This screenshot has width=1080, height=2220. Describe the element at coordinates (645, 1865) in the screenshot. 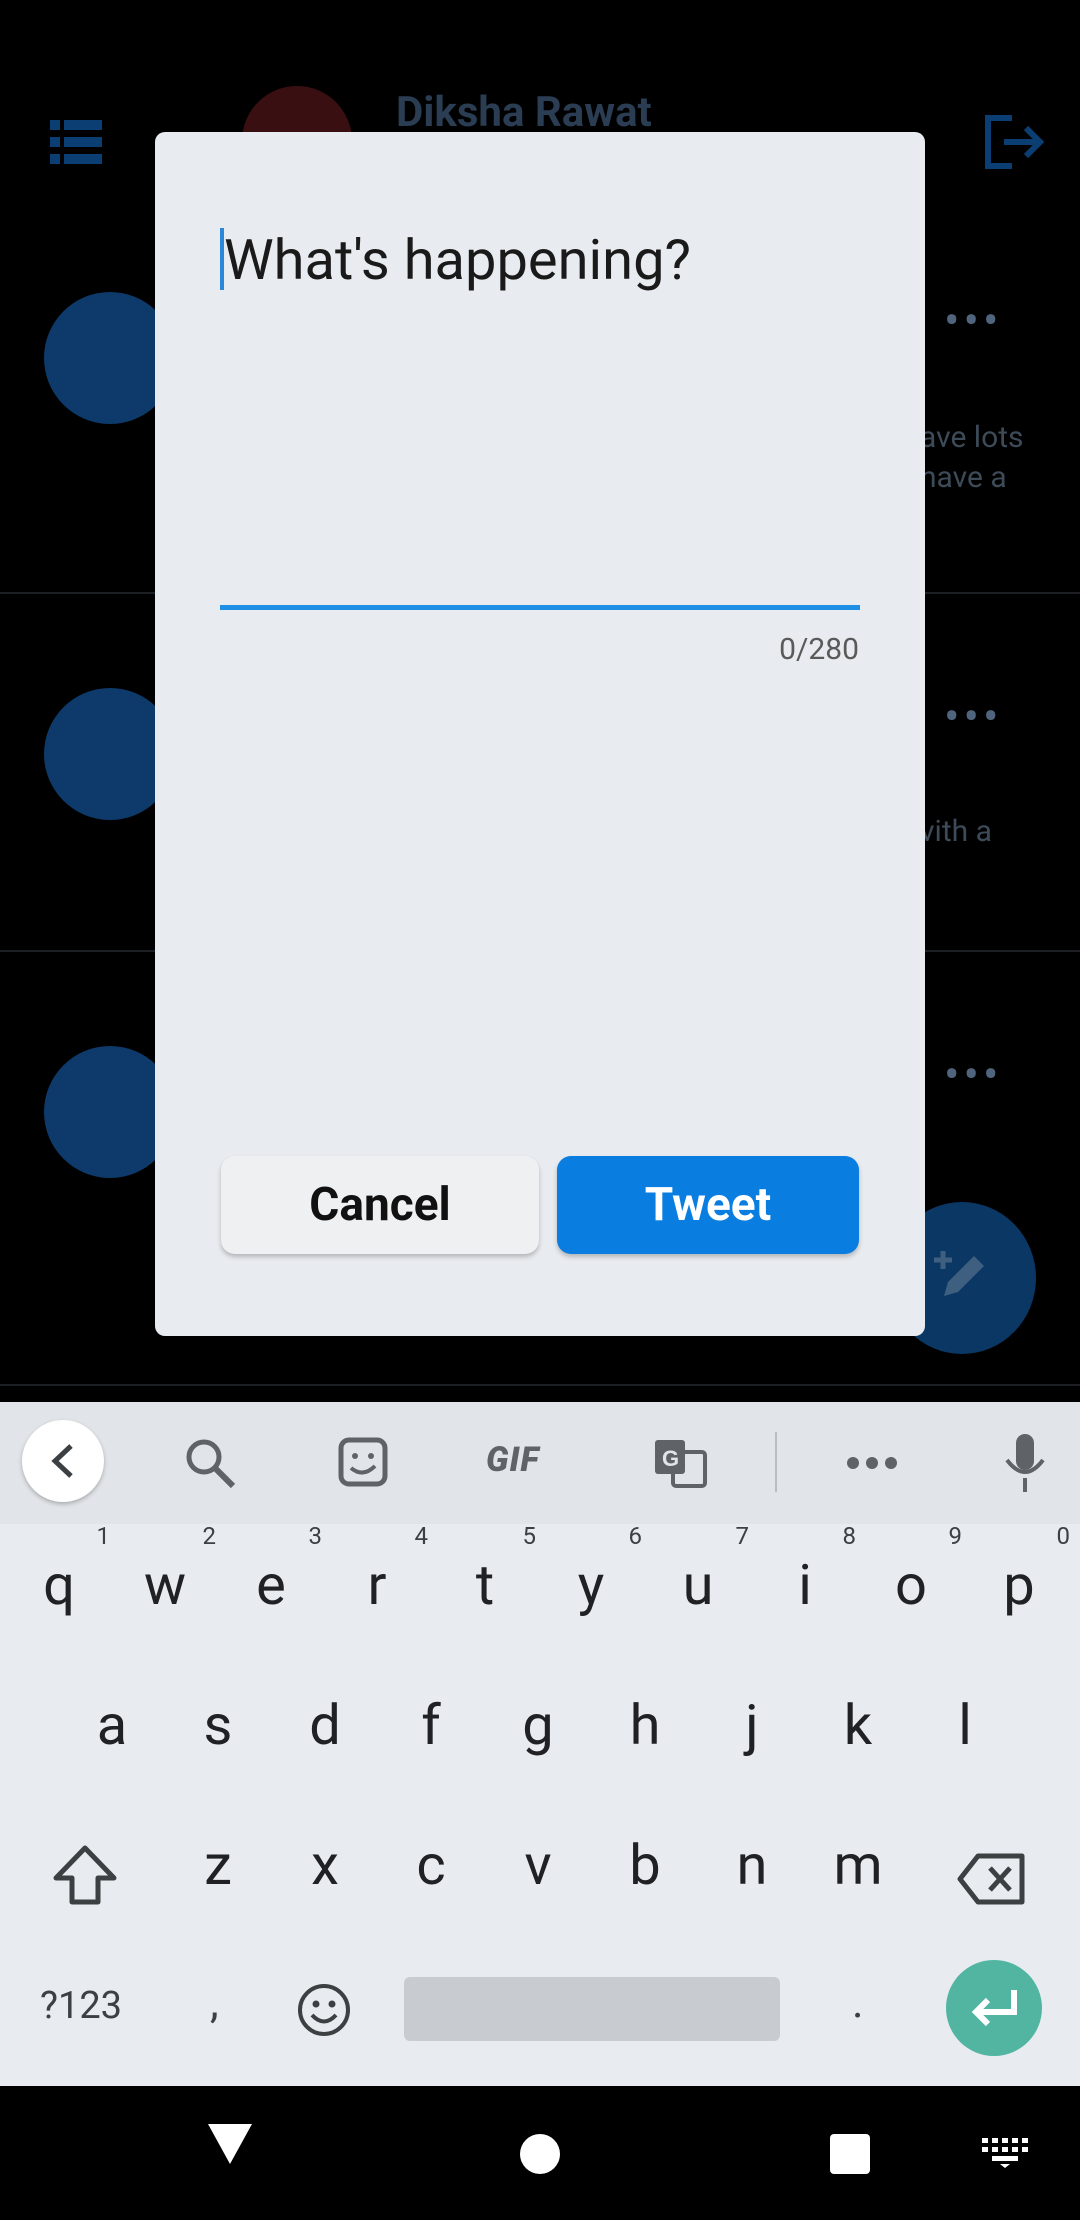

I see `key-b: b` at that location.